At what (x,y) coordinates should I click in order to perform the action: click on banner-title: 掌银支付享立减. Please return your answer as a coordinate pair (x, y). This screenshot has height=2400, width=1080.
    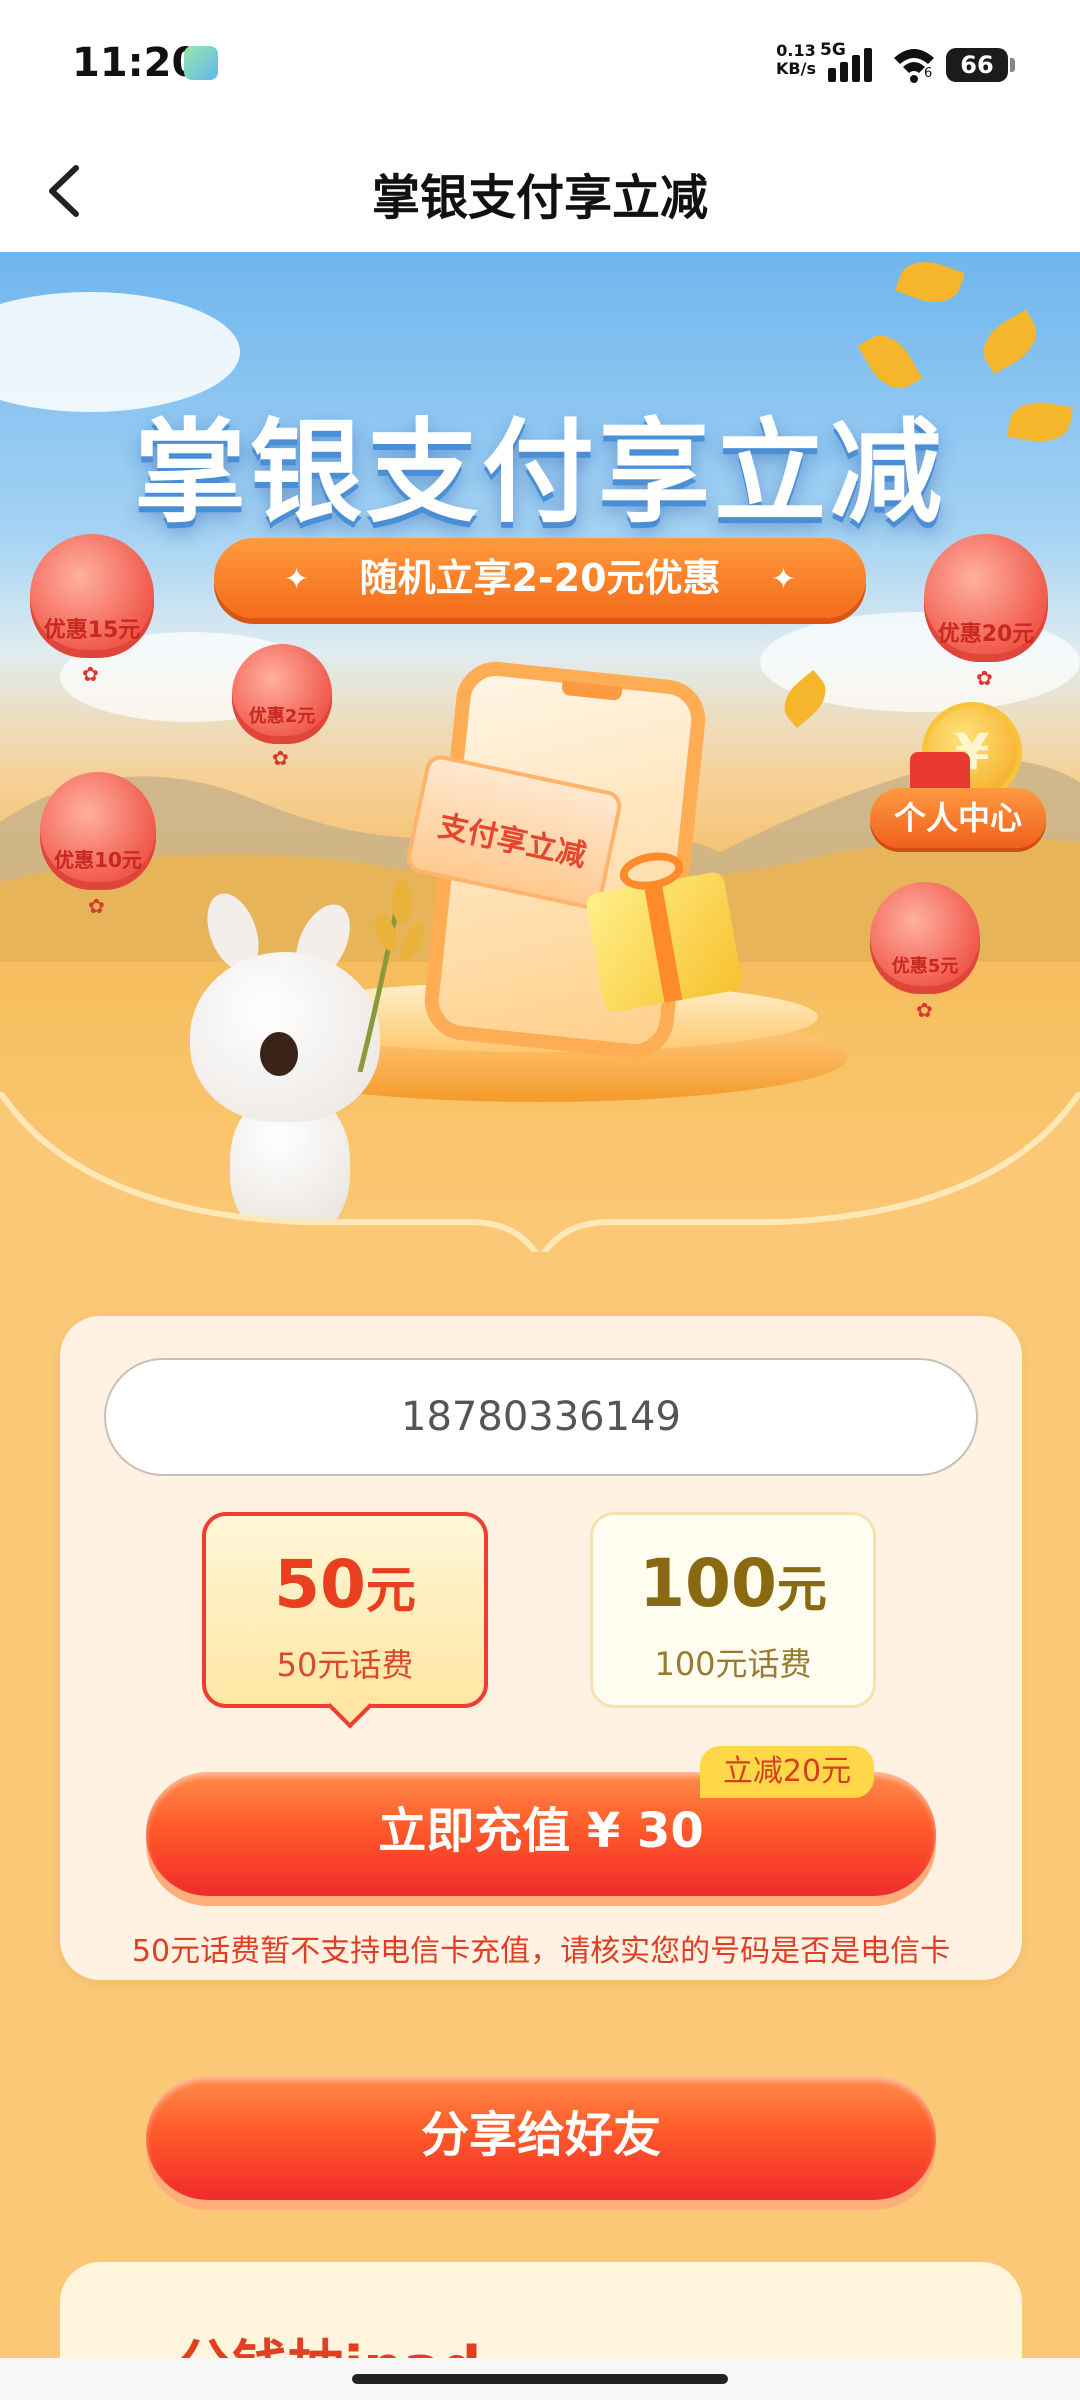
    Looking at the image, I should click on (540, 473).